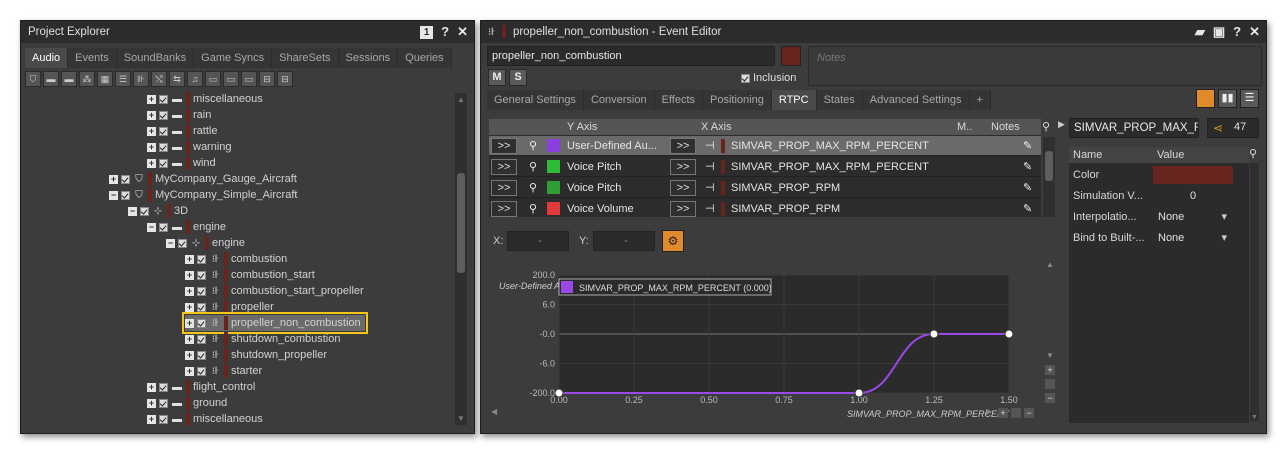 The width and height of the screenshot is (1288, 454). I want to click on property-value: 0, so click(1193, 196).